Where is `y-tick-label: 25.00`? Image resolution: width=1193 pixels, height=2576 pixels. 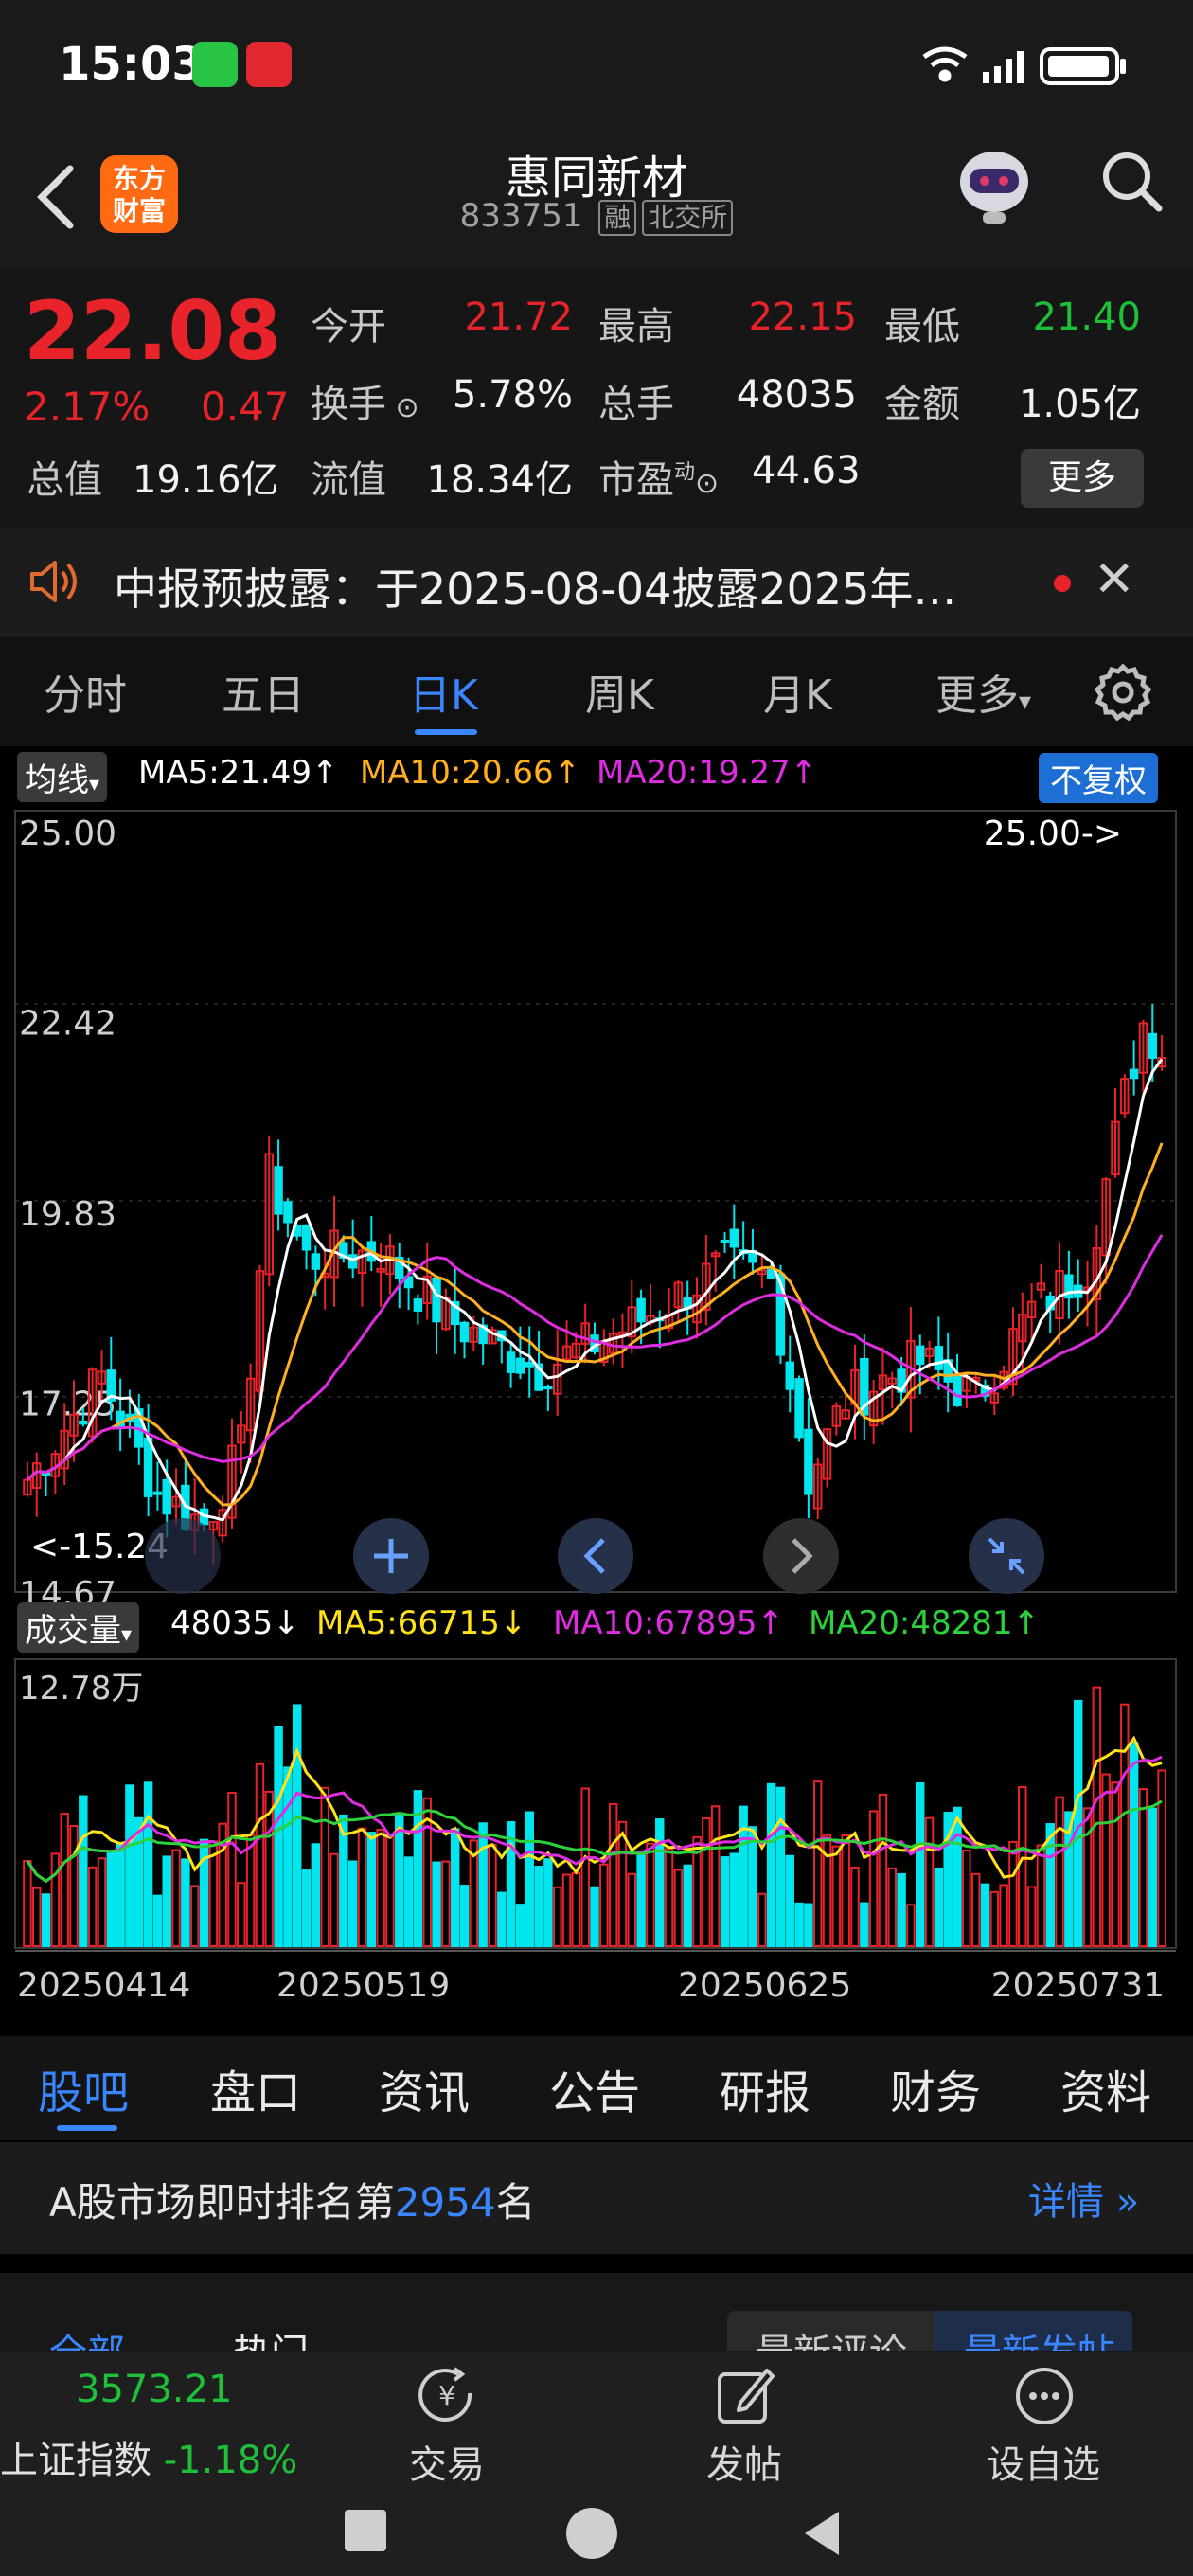
y-tick-label: 25.00 is located at coordinates (67, 833).